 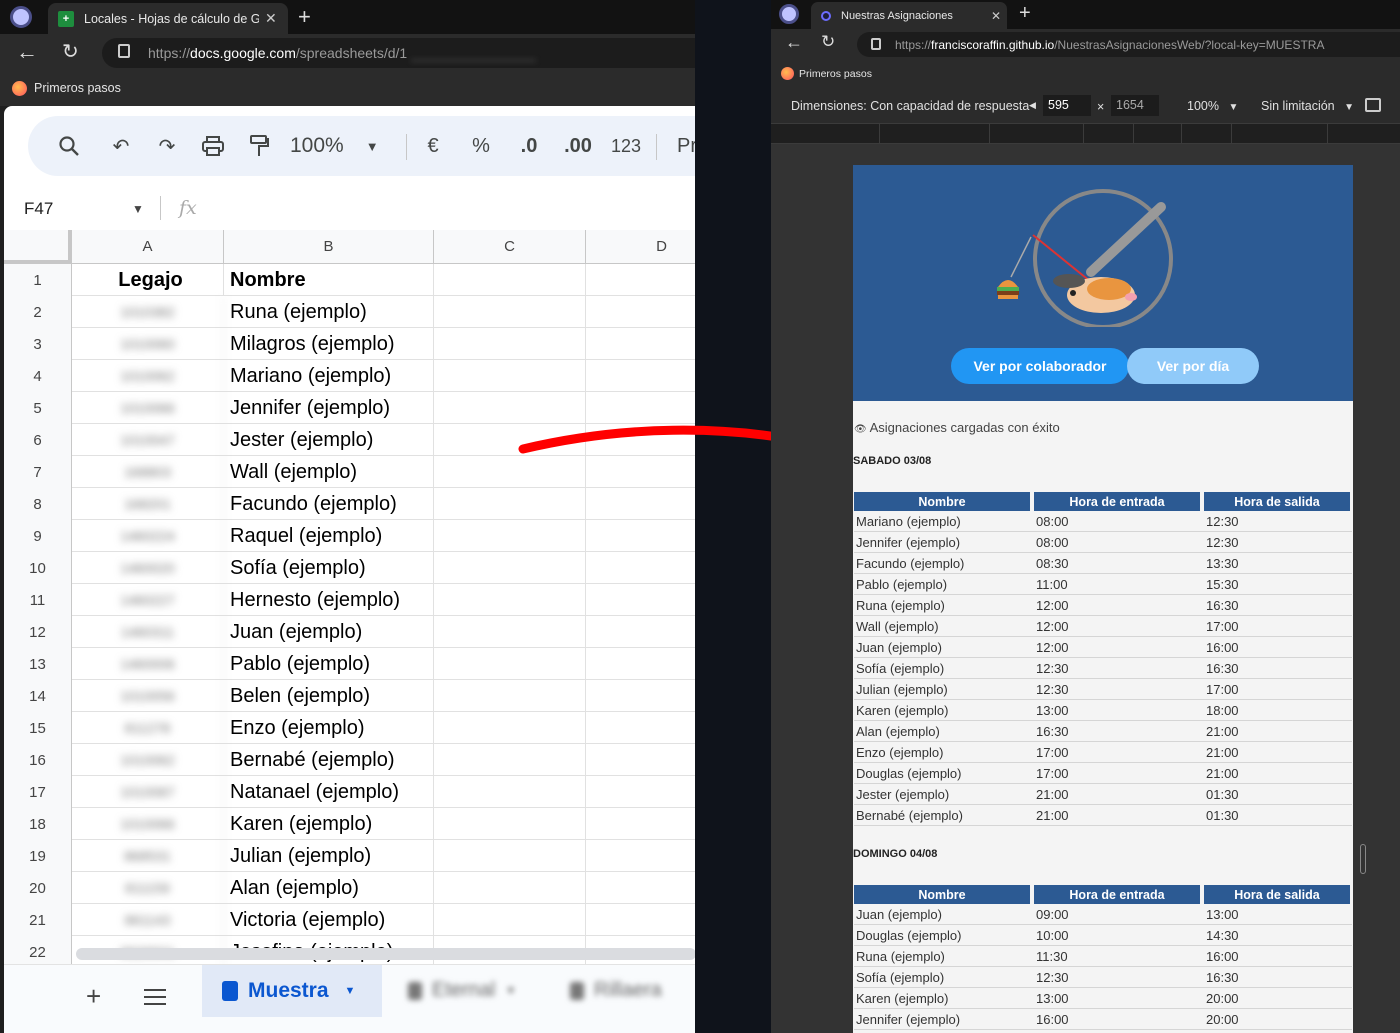 I want to click on select-all-corner, so click(x=38, y=247).